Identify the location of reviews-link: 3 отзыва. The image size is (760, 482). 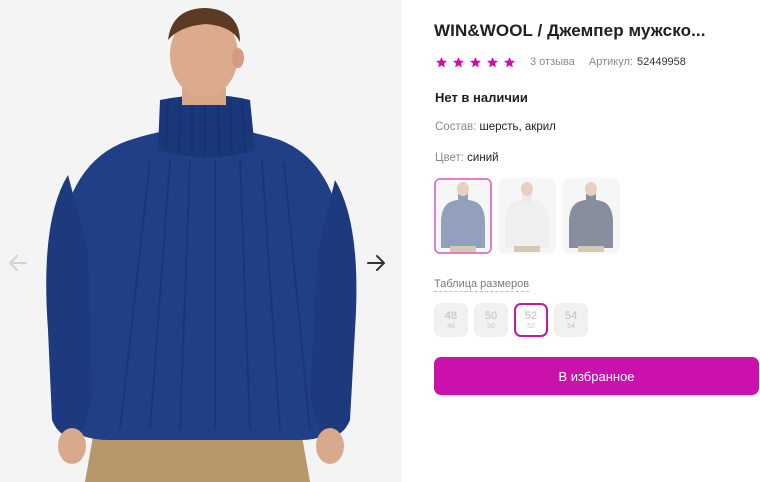
(552, 62).